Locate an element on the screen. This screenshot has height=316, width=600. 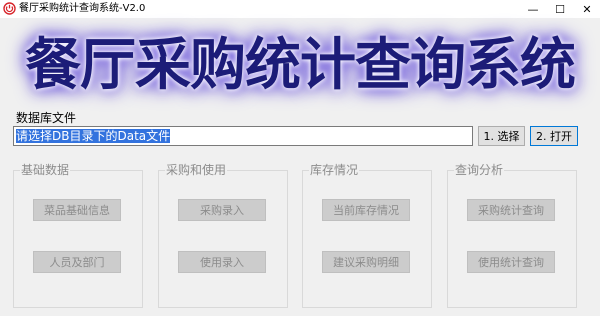
dish-info-button: 菜品基础信息 is located at coordinates (77, 210).